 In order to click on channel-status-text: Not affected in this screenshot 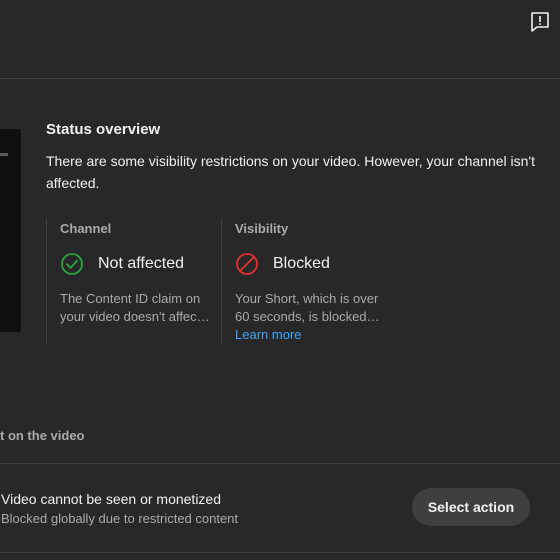, I will do `click(141, 263)`.